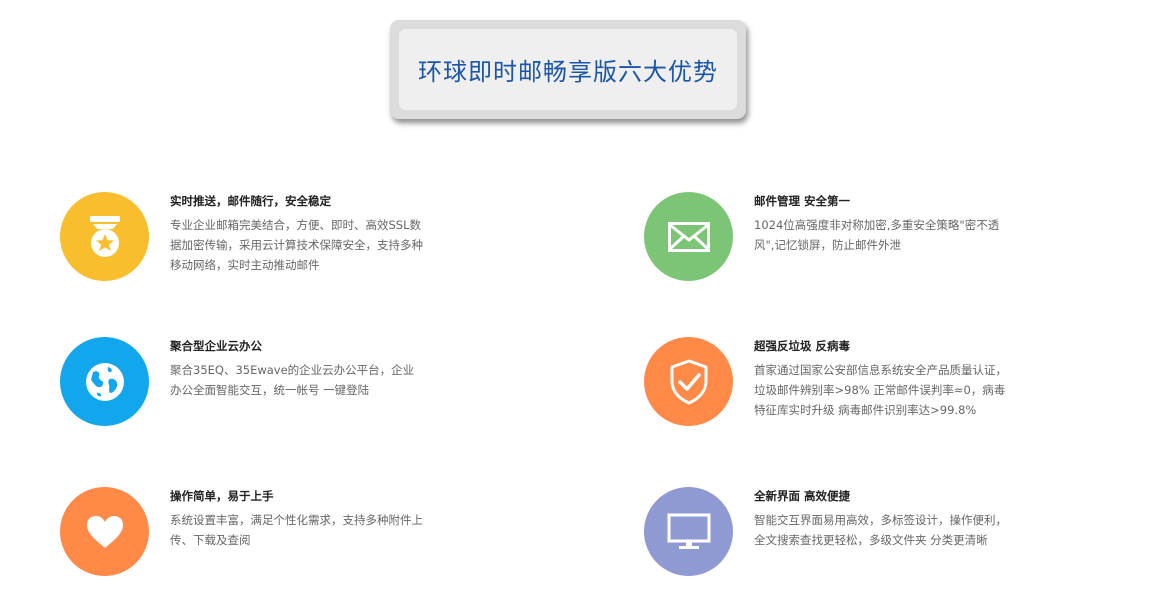 The width and height of the screenshot is (1156, 597). I want to click on feature-title: 操作简单，易于上手, so click(222, 496).